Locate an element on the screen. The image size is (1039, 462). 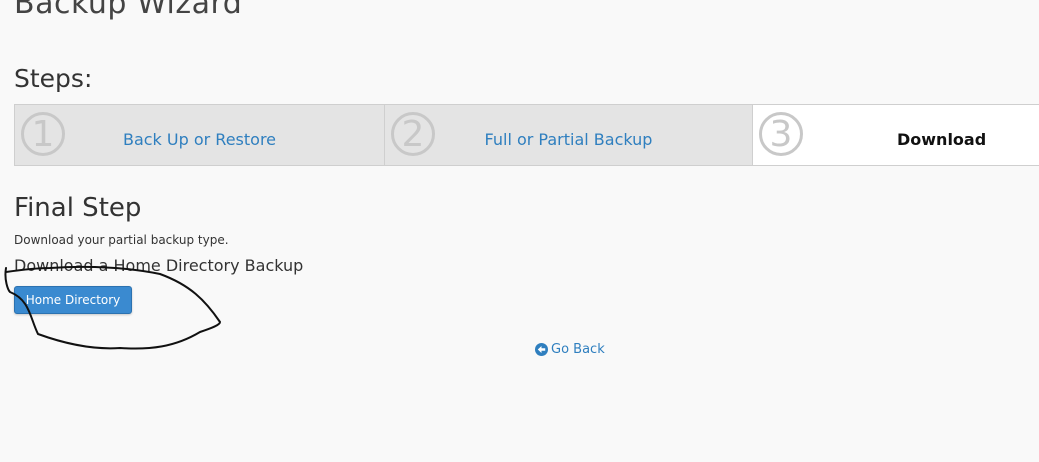
page-title: Backup Wizard is located at coordinates (128, 10).